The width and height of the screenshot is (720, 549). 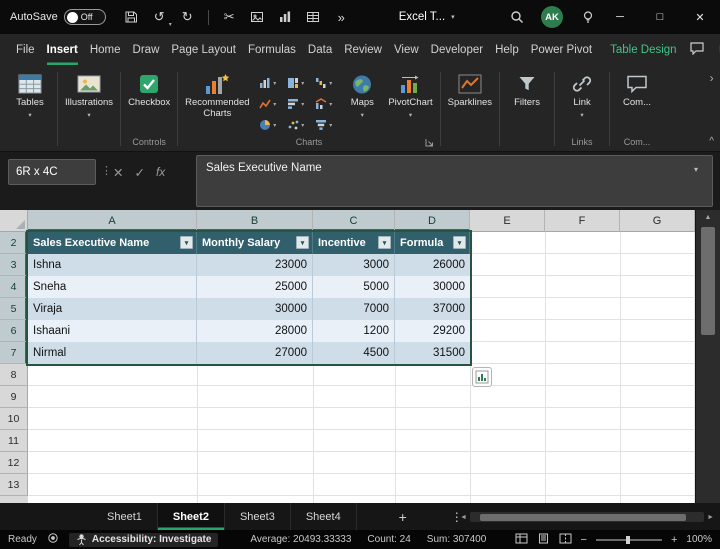 What do you see at coordinates (52, 172) in the screenshot?
I see `name-box: 6R x 4C` at bounding box center [52, 172].